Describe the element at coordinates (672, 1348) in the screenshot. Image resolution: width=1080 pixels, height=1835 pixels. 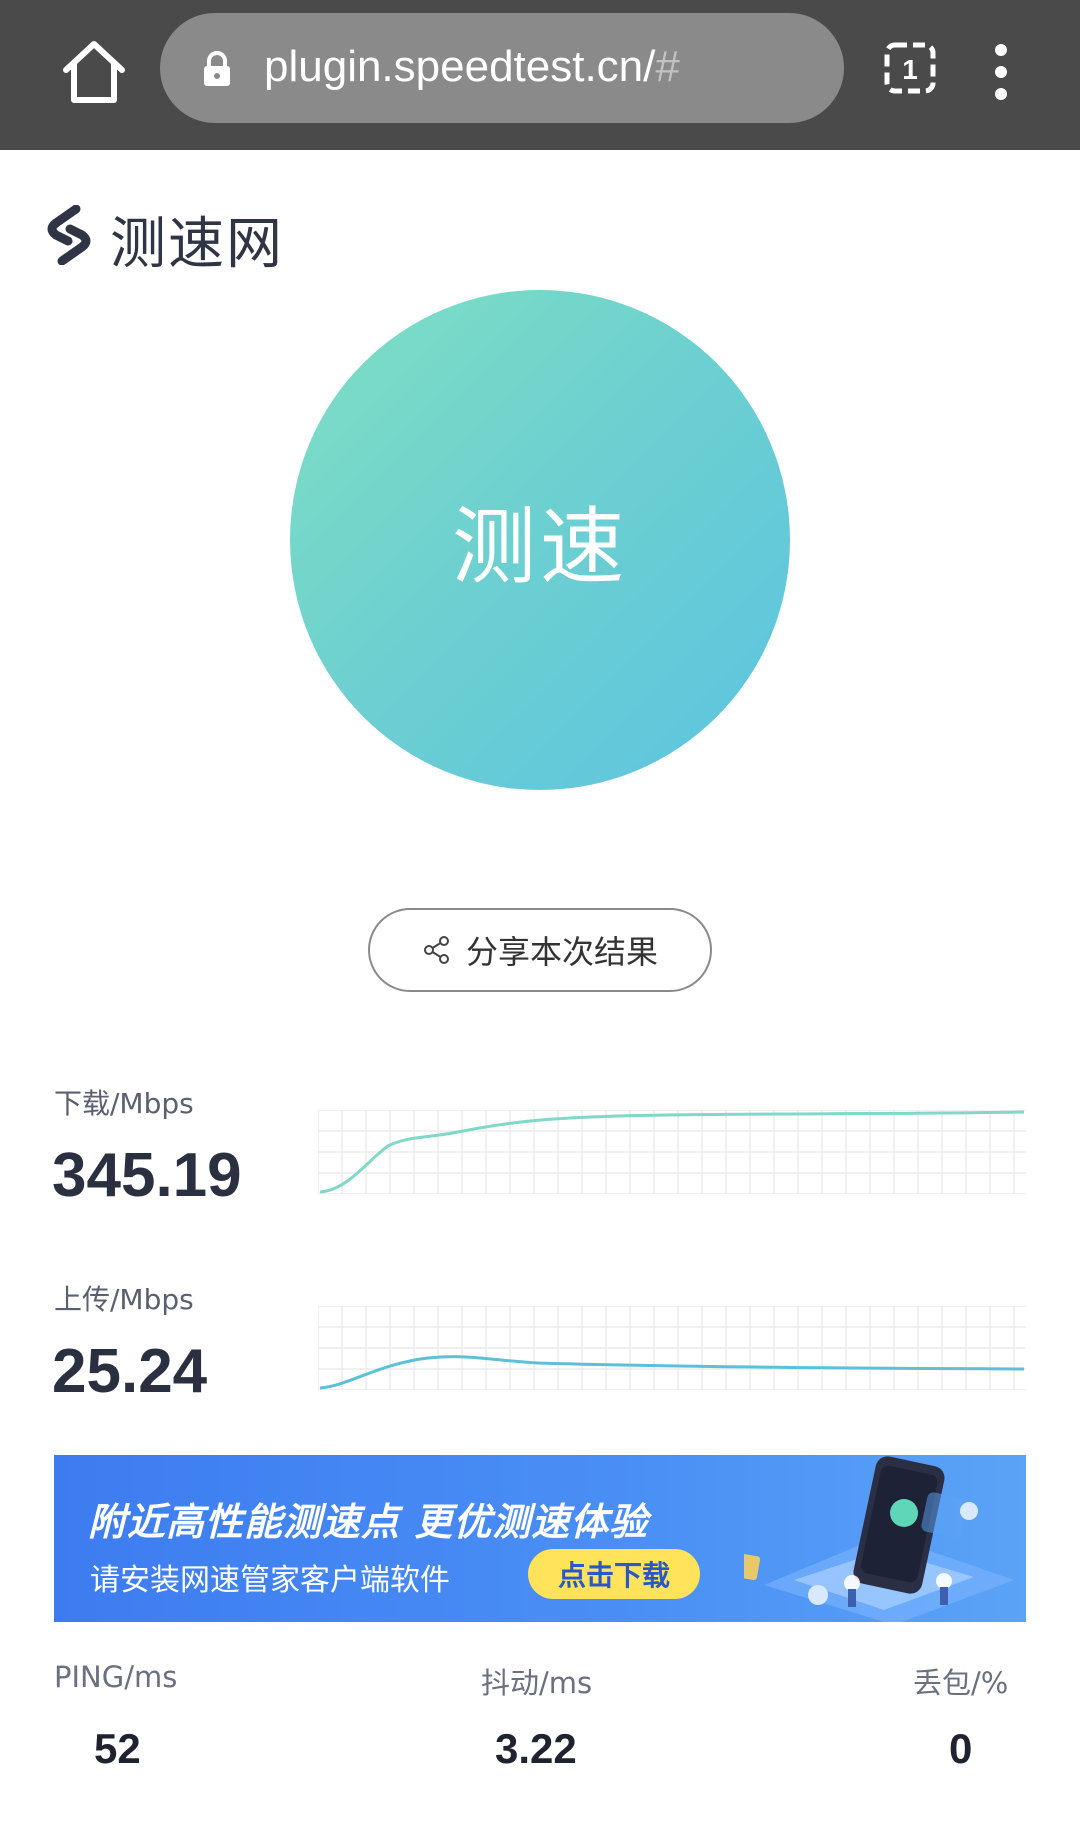
I see `upload-graph` at that location.